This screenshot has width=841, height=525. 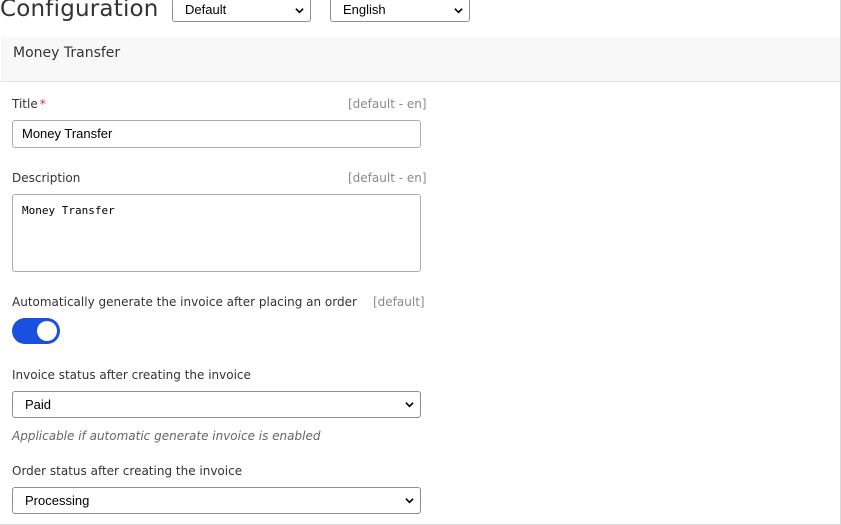 What do you see at coordinates (42, 104) in the screenshot?
I see `required-marker: *` at bounding box center [42, 104].